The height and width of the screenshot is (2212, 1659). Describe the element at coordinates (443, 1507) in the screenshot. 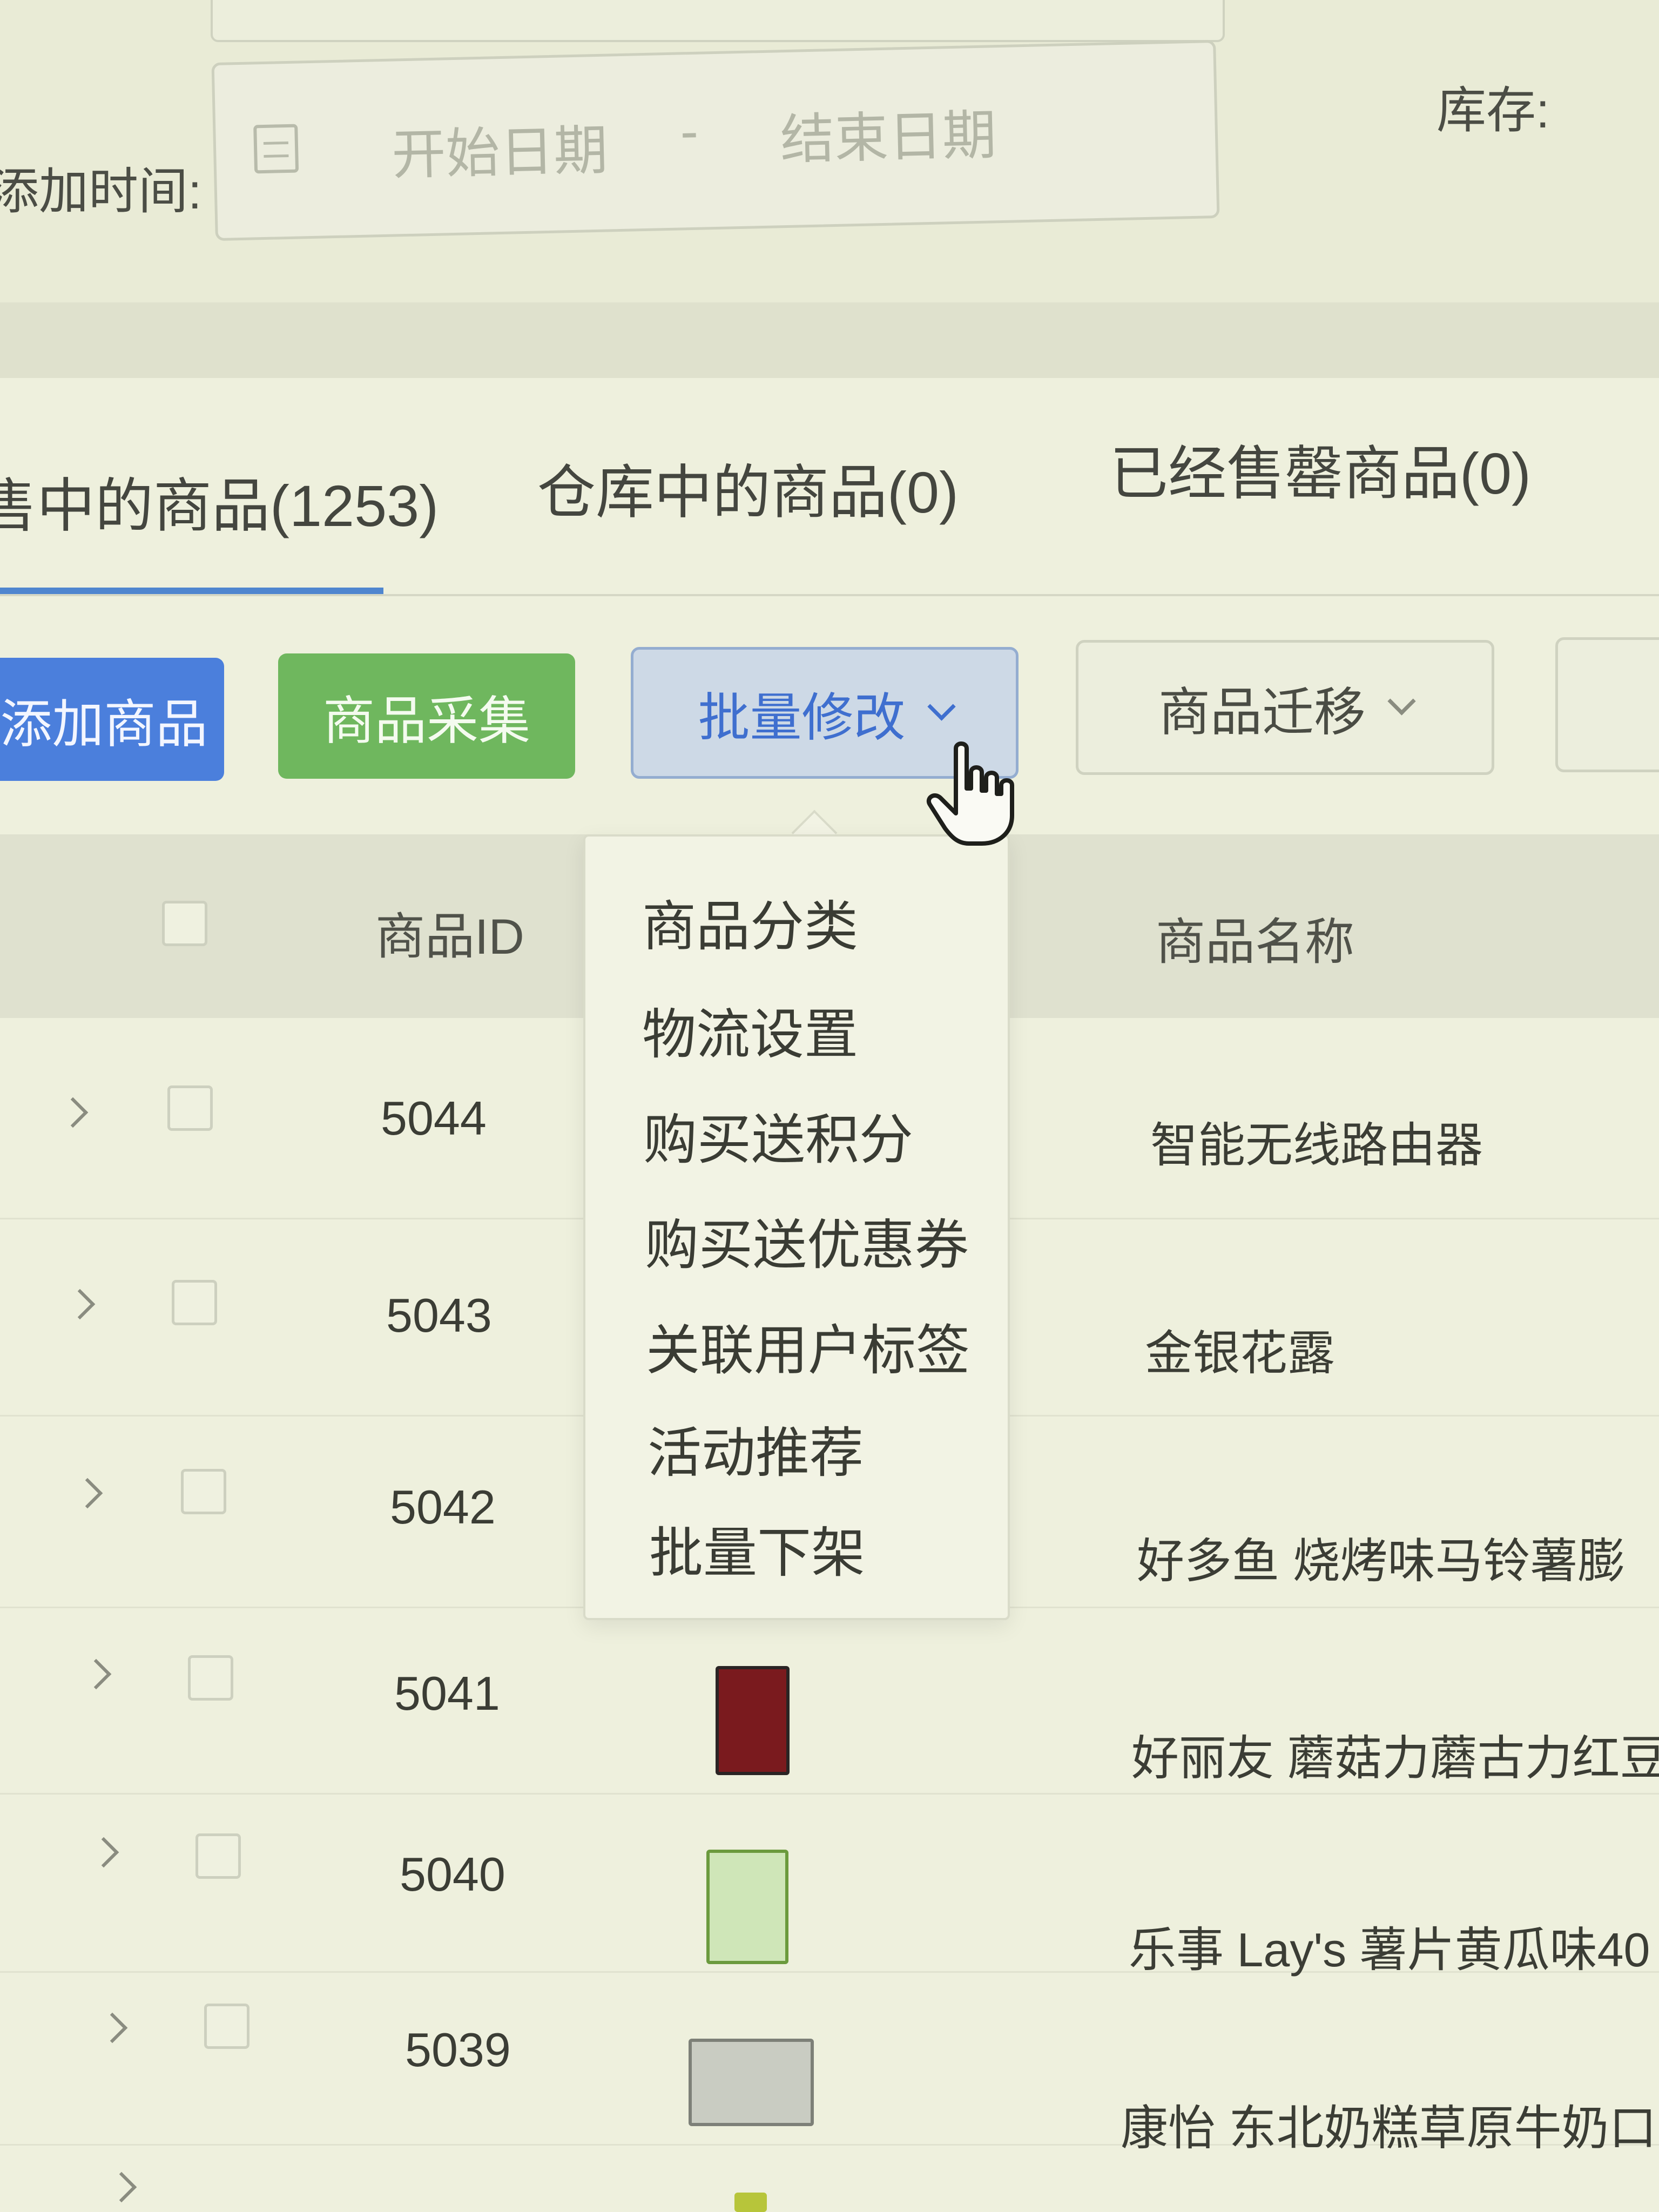

I see `row-product-id: 5042` at that location.